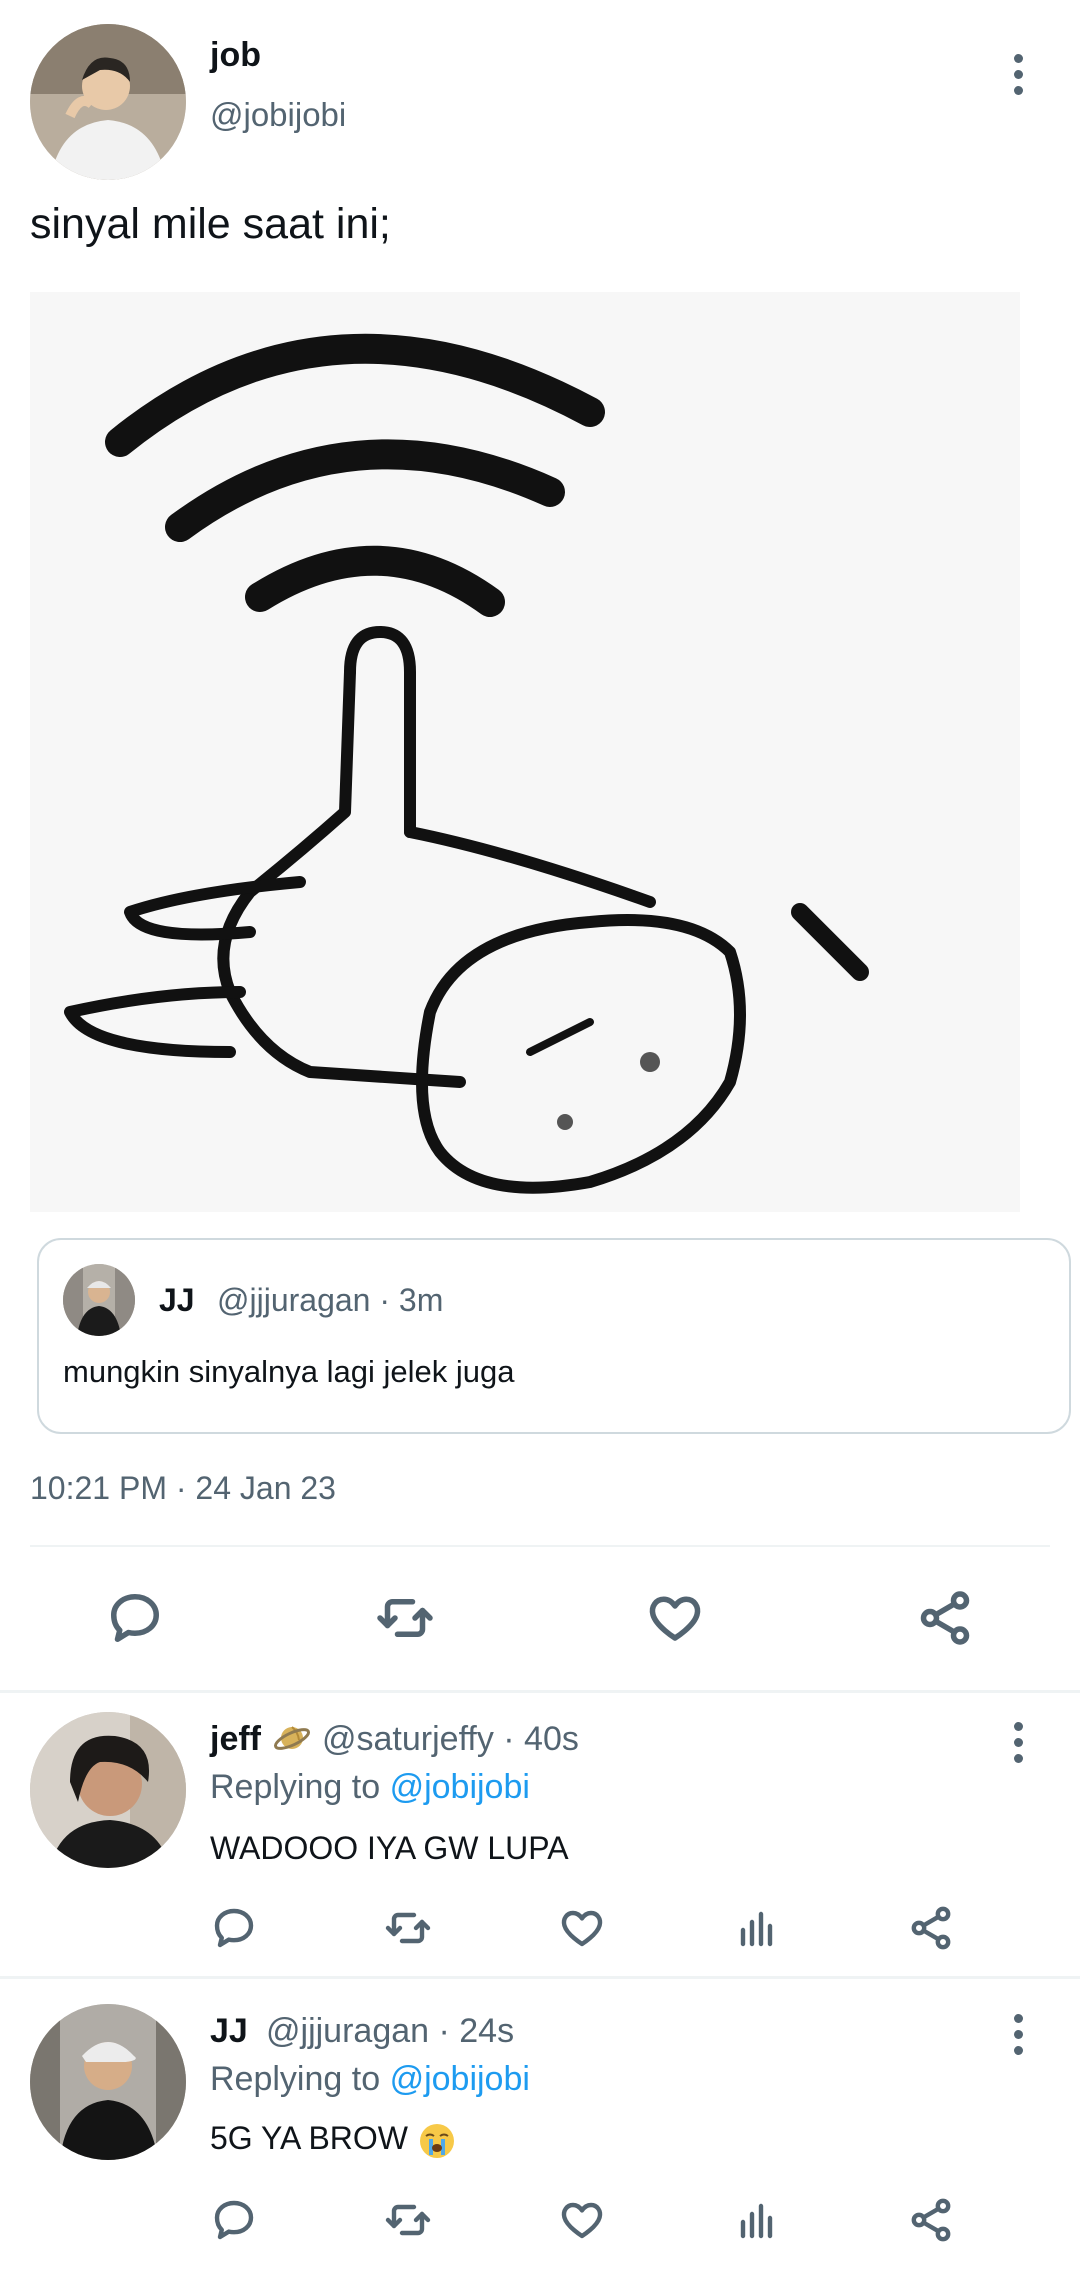 The width and height of the screenshot is (1080, 2270). I want to click on loudly-crying-face-emoji-icon, so click(436, 2140).